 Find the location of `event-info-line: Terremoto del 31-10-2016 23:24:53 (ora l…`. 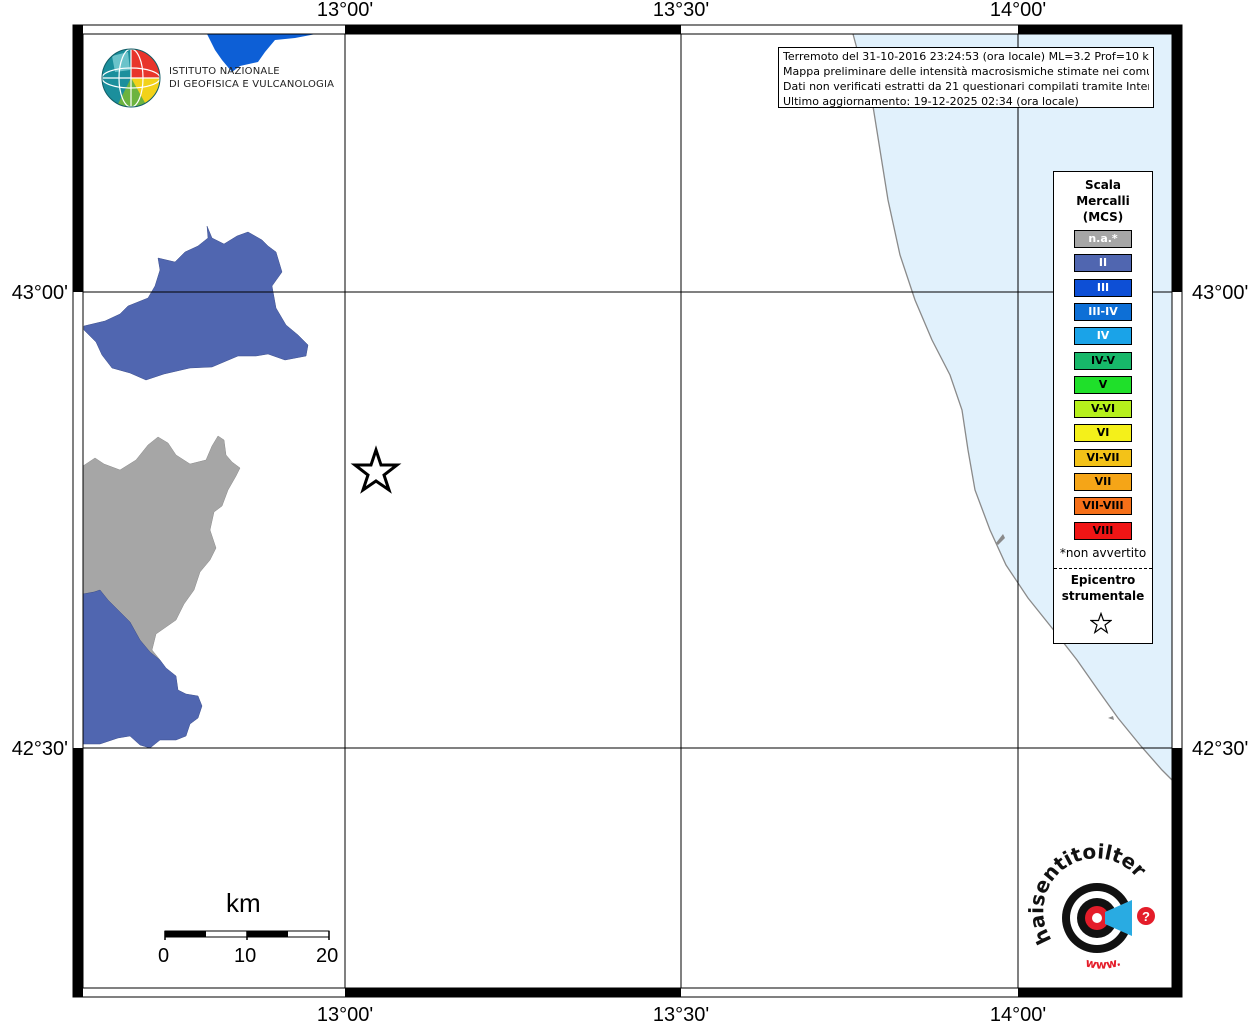

event-info-line: Terremoto del 31-10-2016 23:24:53 (ora l… is located at coordinates (966, 56).